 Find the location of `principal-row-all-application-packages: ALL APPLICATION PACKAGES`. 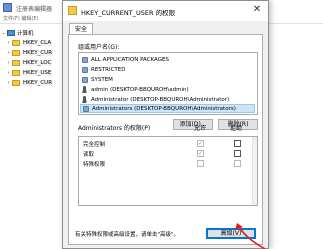

principal-row-all-application-packages: ALL APPLICATION PACKAGES is located at coordinates (167, 59).